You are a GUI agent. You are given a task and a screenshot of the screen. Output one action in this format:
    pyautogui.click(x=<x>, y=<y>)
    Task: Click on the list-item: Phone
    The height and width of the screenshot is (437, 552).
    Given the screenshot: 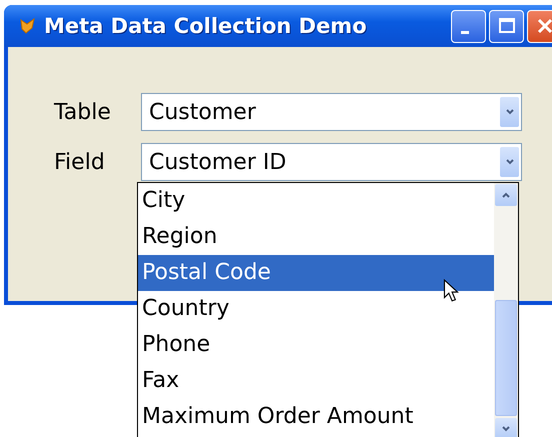 What is the action you would take?
    pyautogui.click(x=316, y=345)
    